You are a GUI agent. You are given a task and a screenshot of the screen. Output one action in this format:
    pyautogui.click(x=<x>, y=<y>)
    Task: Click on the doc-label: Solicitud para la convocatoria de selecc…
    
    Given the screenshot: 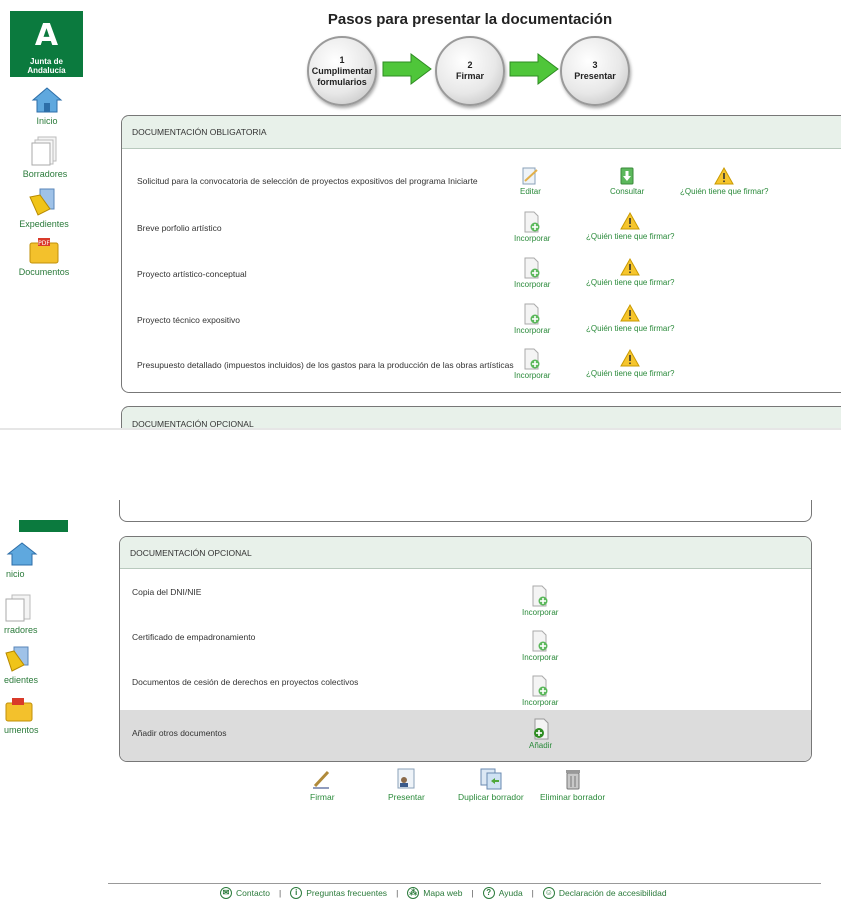 What is the action you would take?
    pyautogui.click(x=307, y=181)
    